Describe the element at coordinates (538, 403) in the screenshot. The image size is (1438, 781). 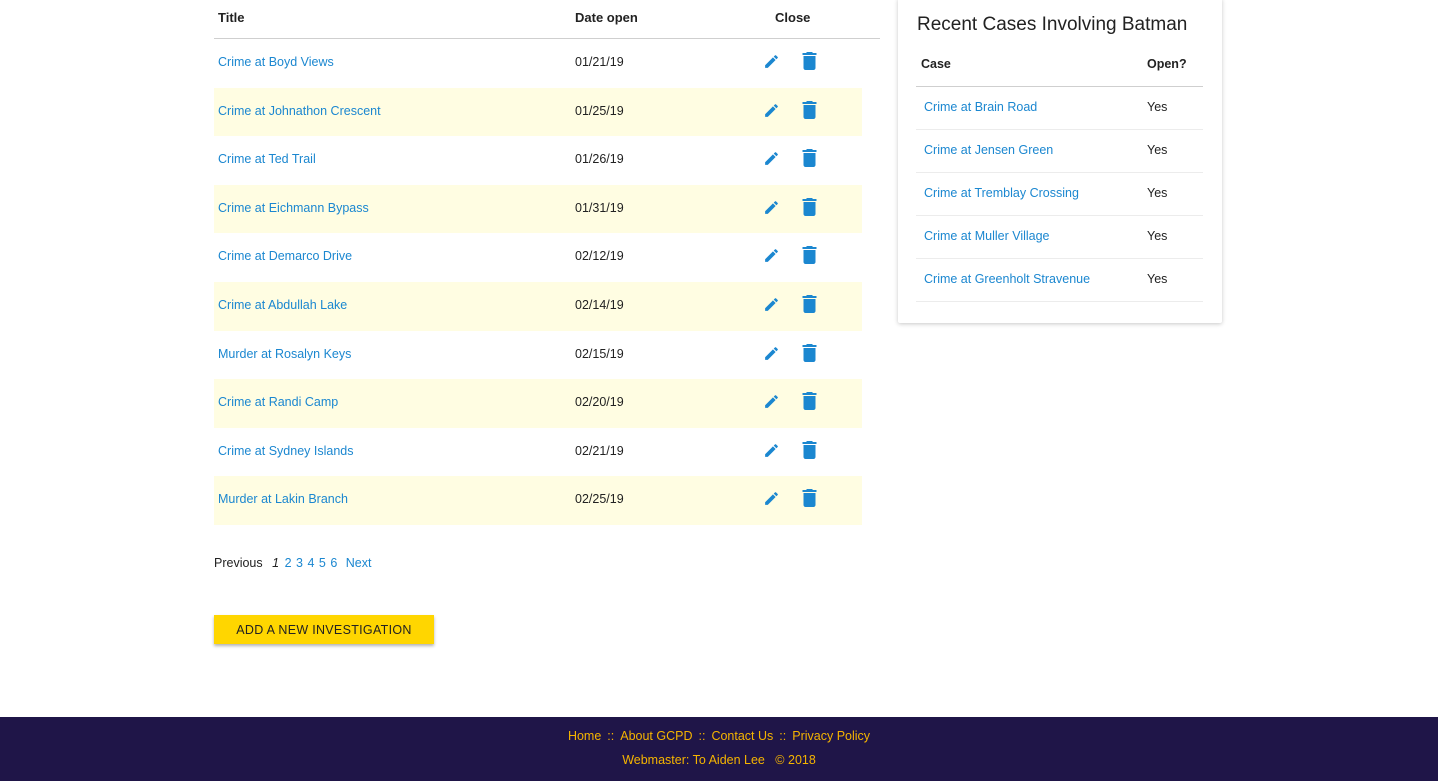
I see `table-row: Crime at Randi Camp 02/20/19` at that location.